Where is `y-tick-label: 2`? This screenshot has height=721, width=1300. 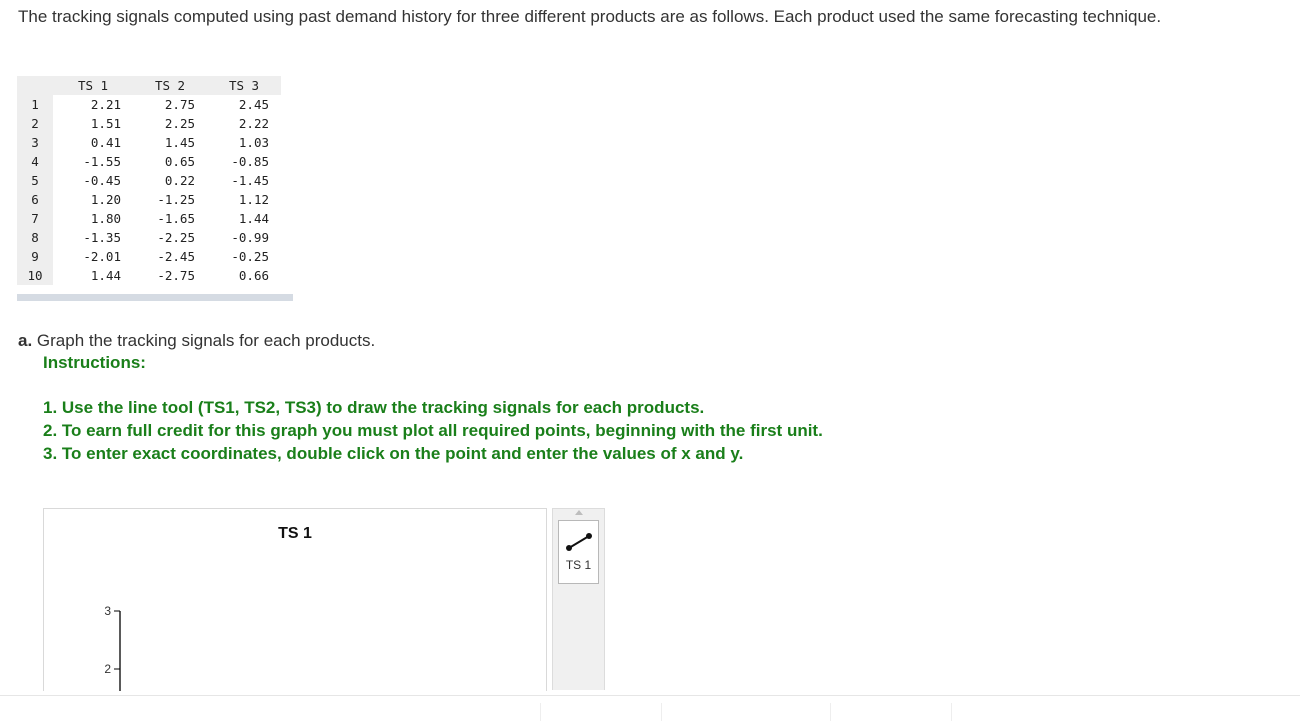 y-tick-label: 2 is located at coordinates (107, 669).